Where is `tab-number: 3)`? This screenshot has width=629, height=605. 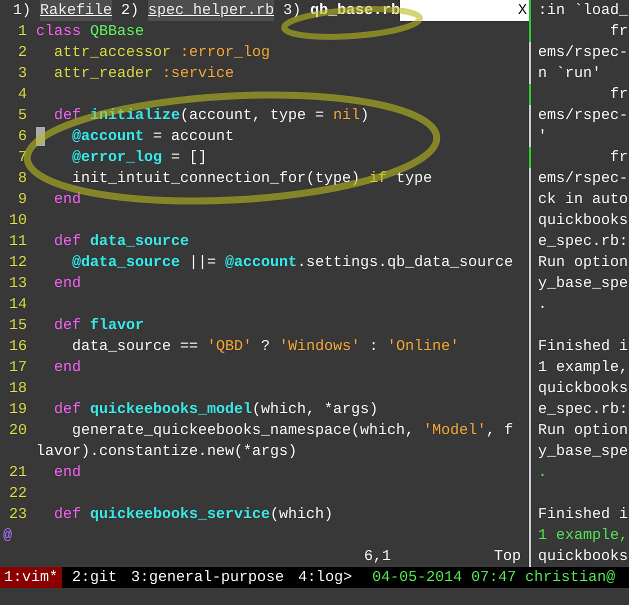 tab-number: 3) is located at coordinates (292, 11).